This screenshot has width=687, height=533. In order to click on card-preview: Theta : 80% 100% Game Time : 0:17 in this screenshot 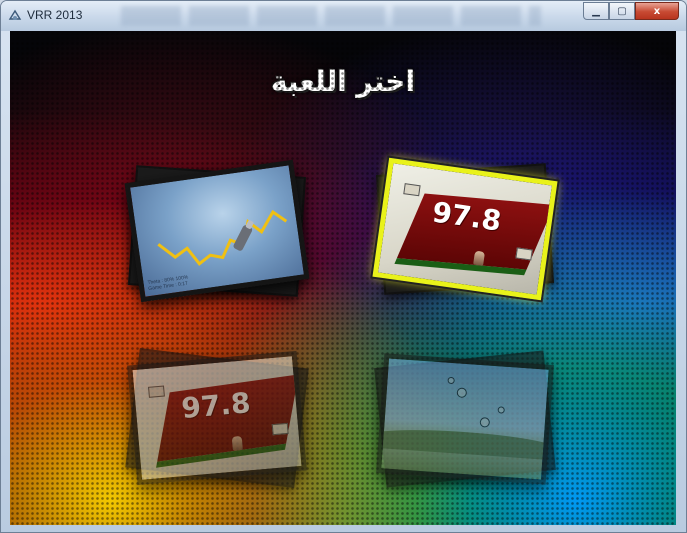, I will do `click(217, 231)`.